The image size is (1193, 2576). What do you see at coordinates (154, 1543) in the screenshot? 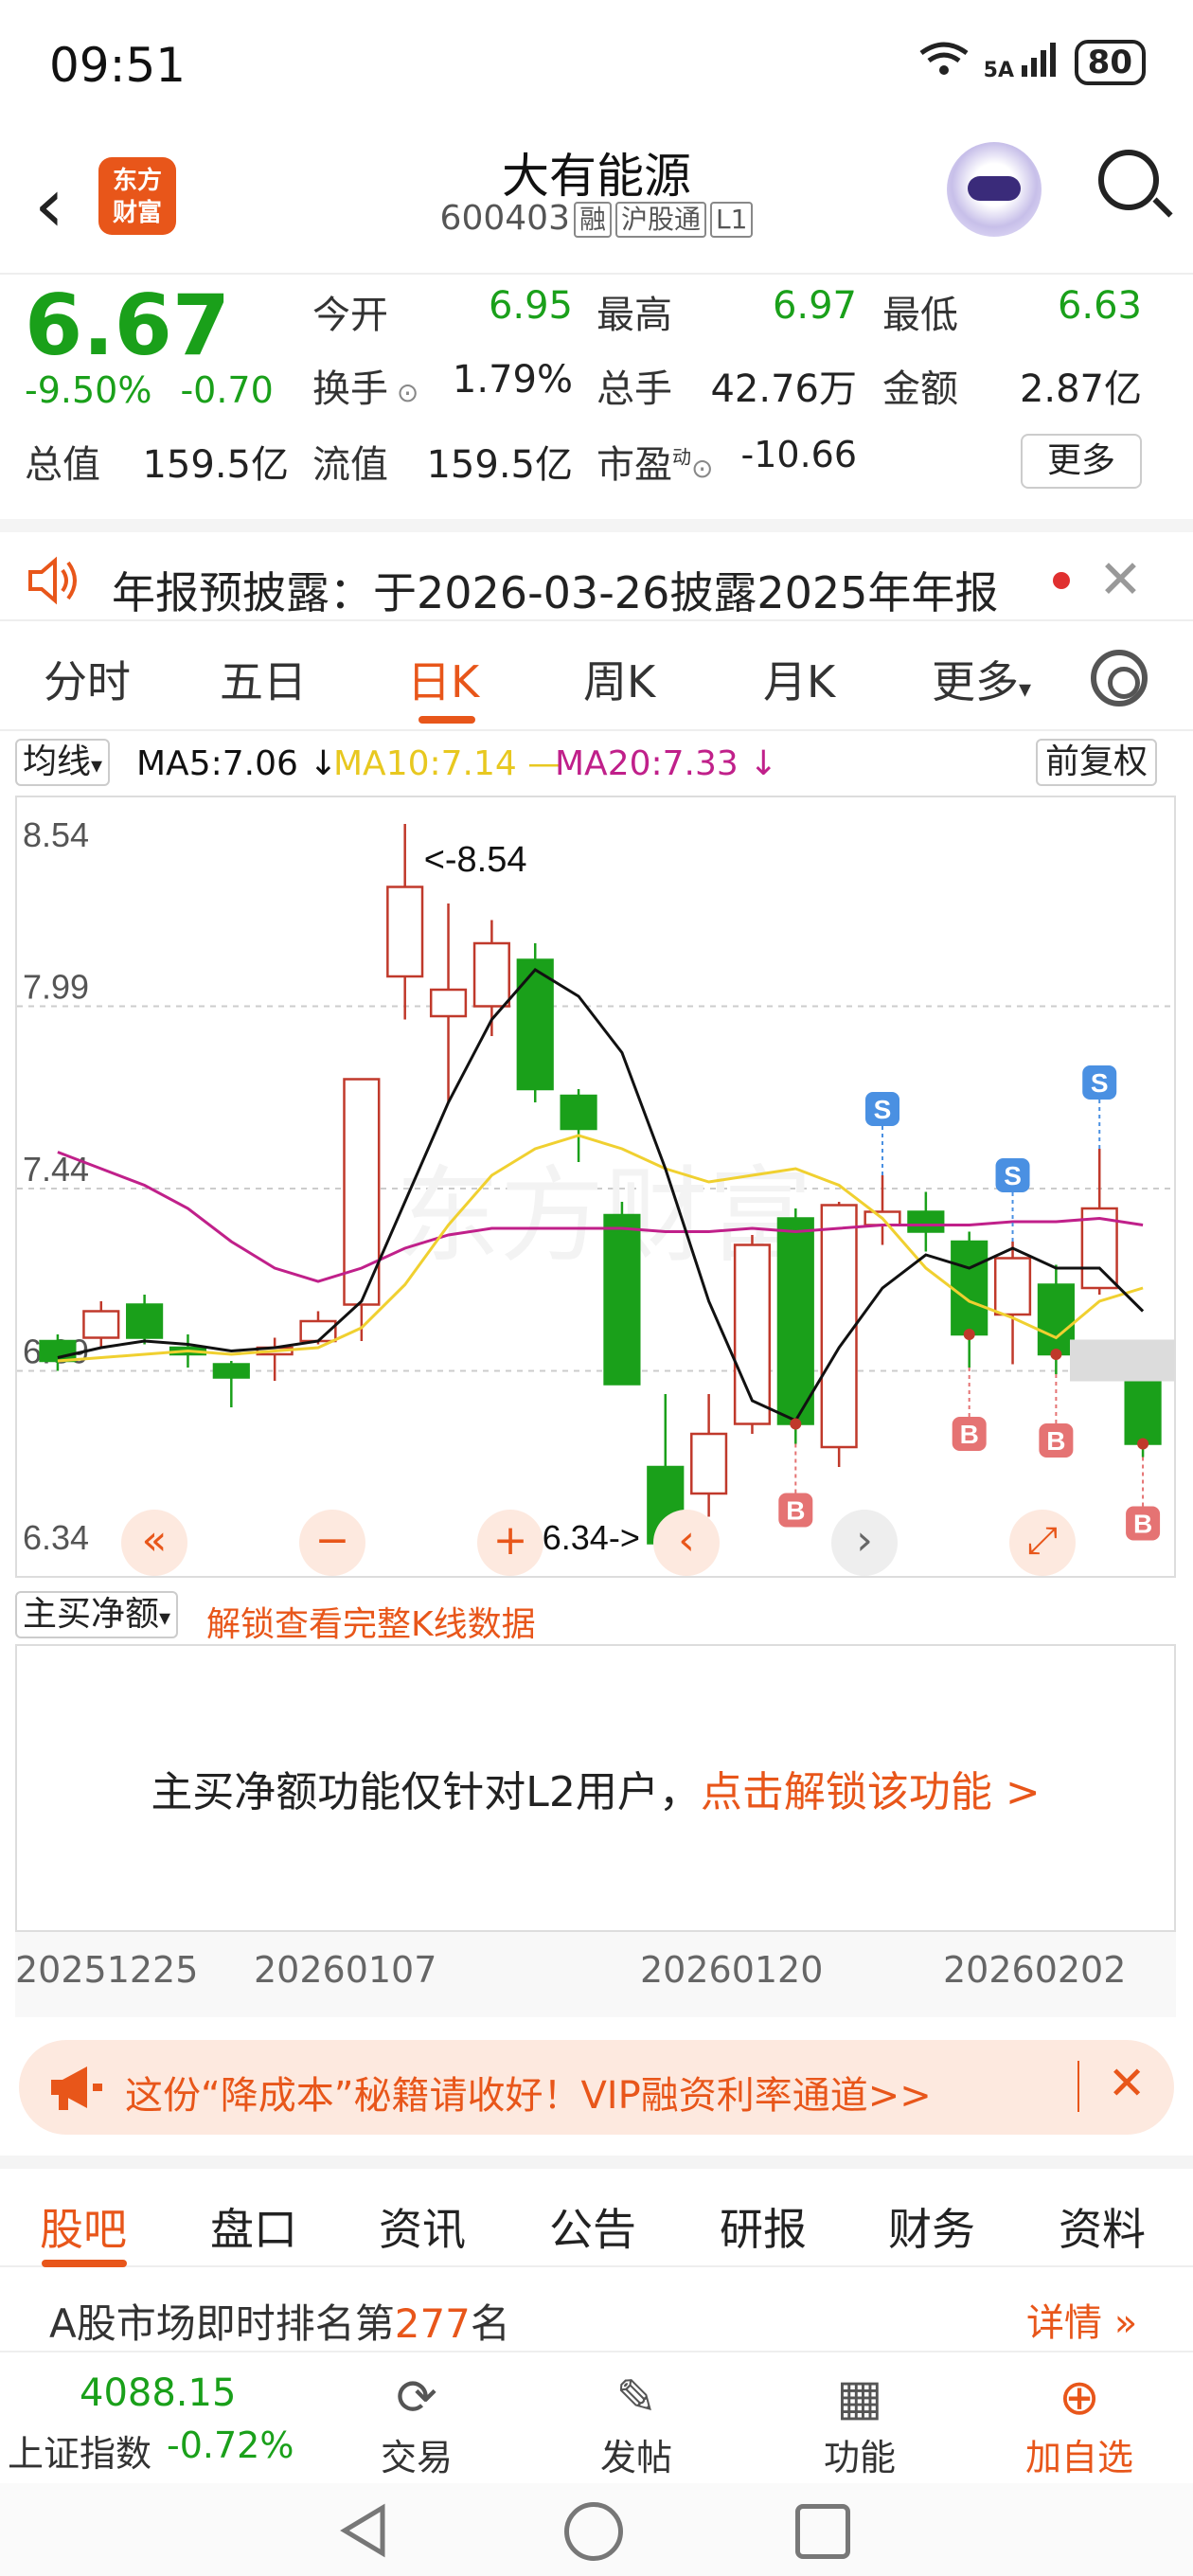
I see `scroll-start-button: «` at bounding box center [154, 1543].